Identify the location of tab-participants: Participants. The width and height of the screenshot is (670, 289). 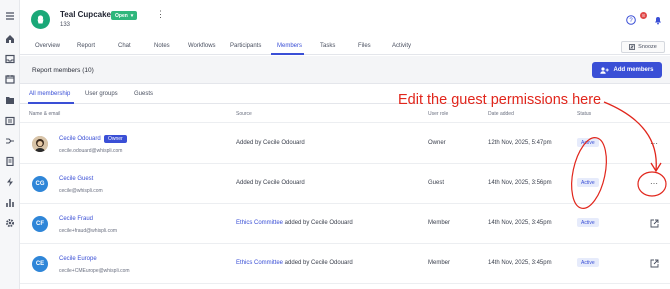
(245, 46).